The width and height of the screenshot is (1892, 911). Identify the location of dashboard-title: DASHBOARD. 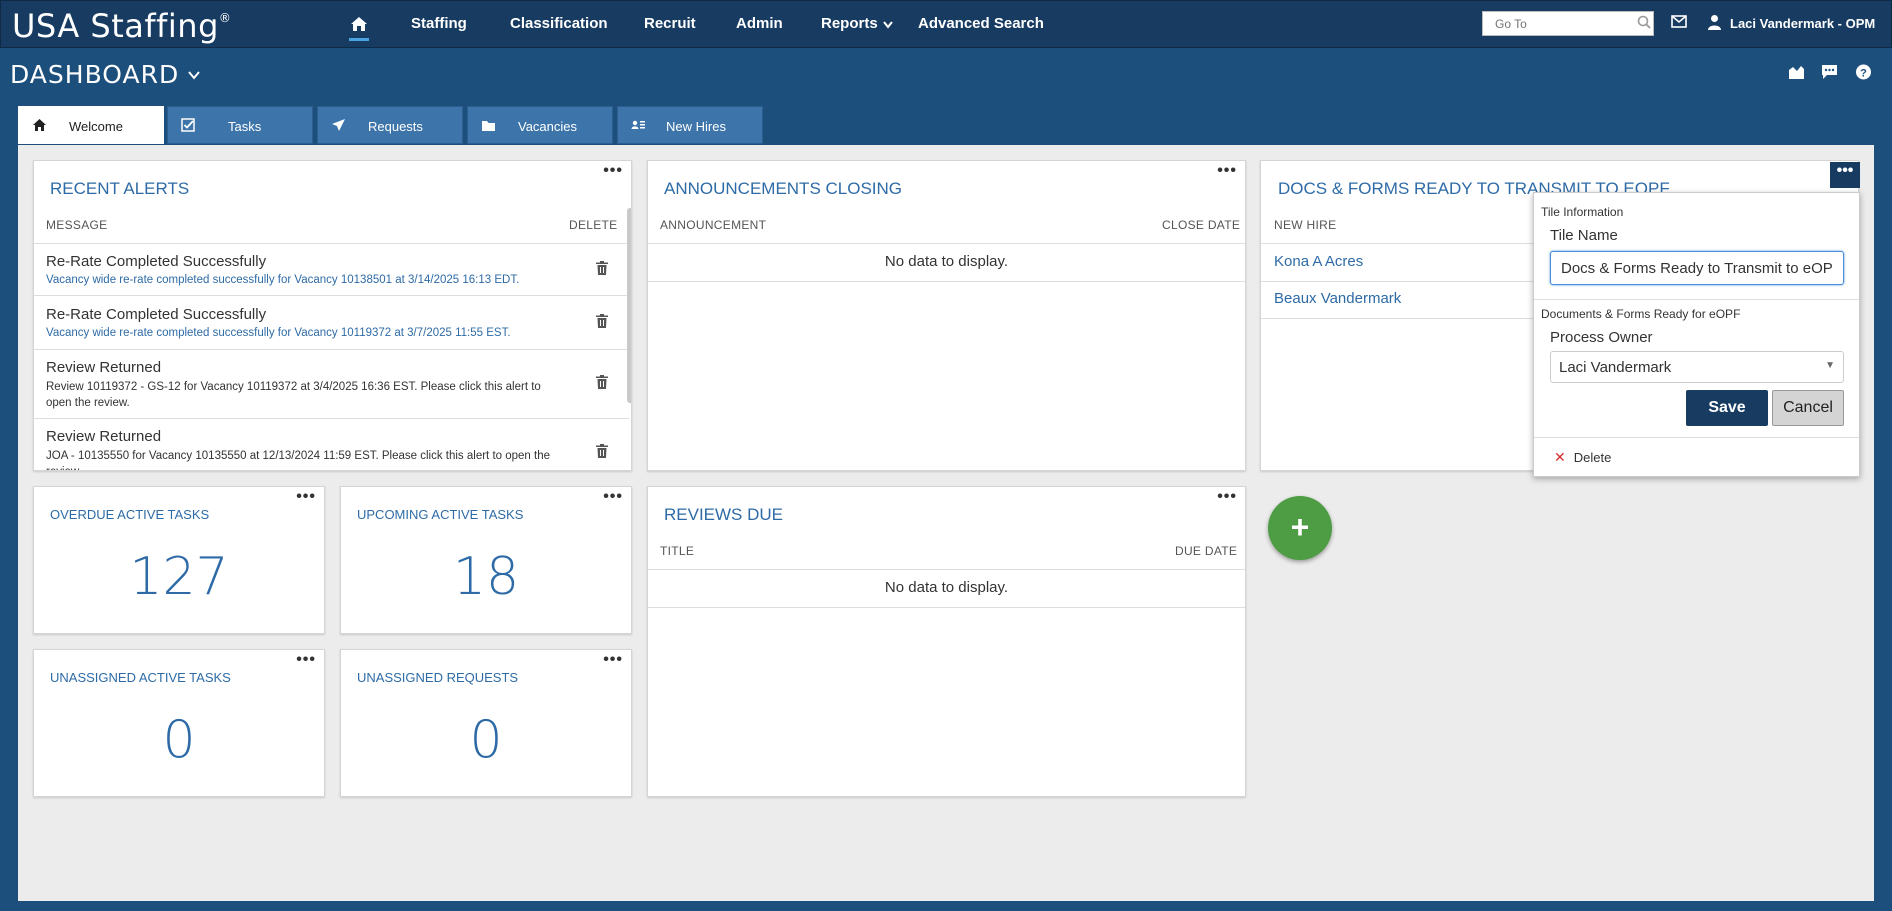
(94, 74).